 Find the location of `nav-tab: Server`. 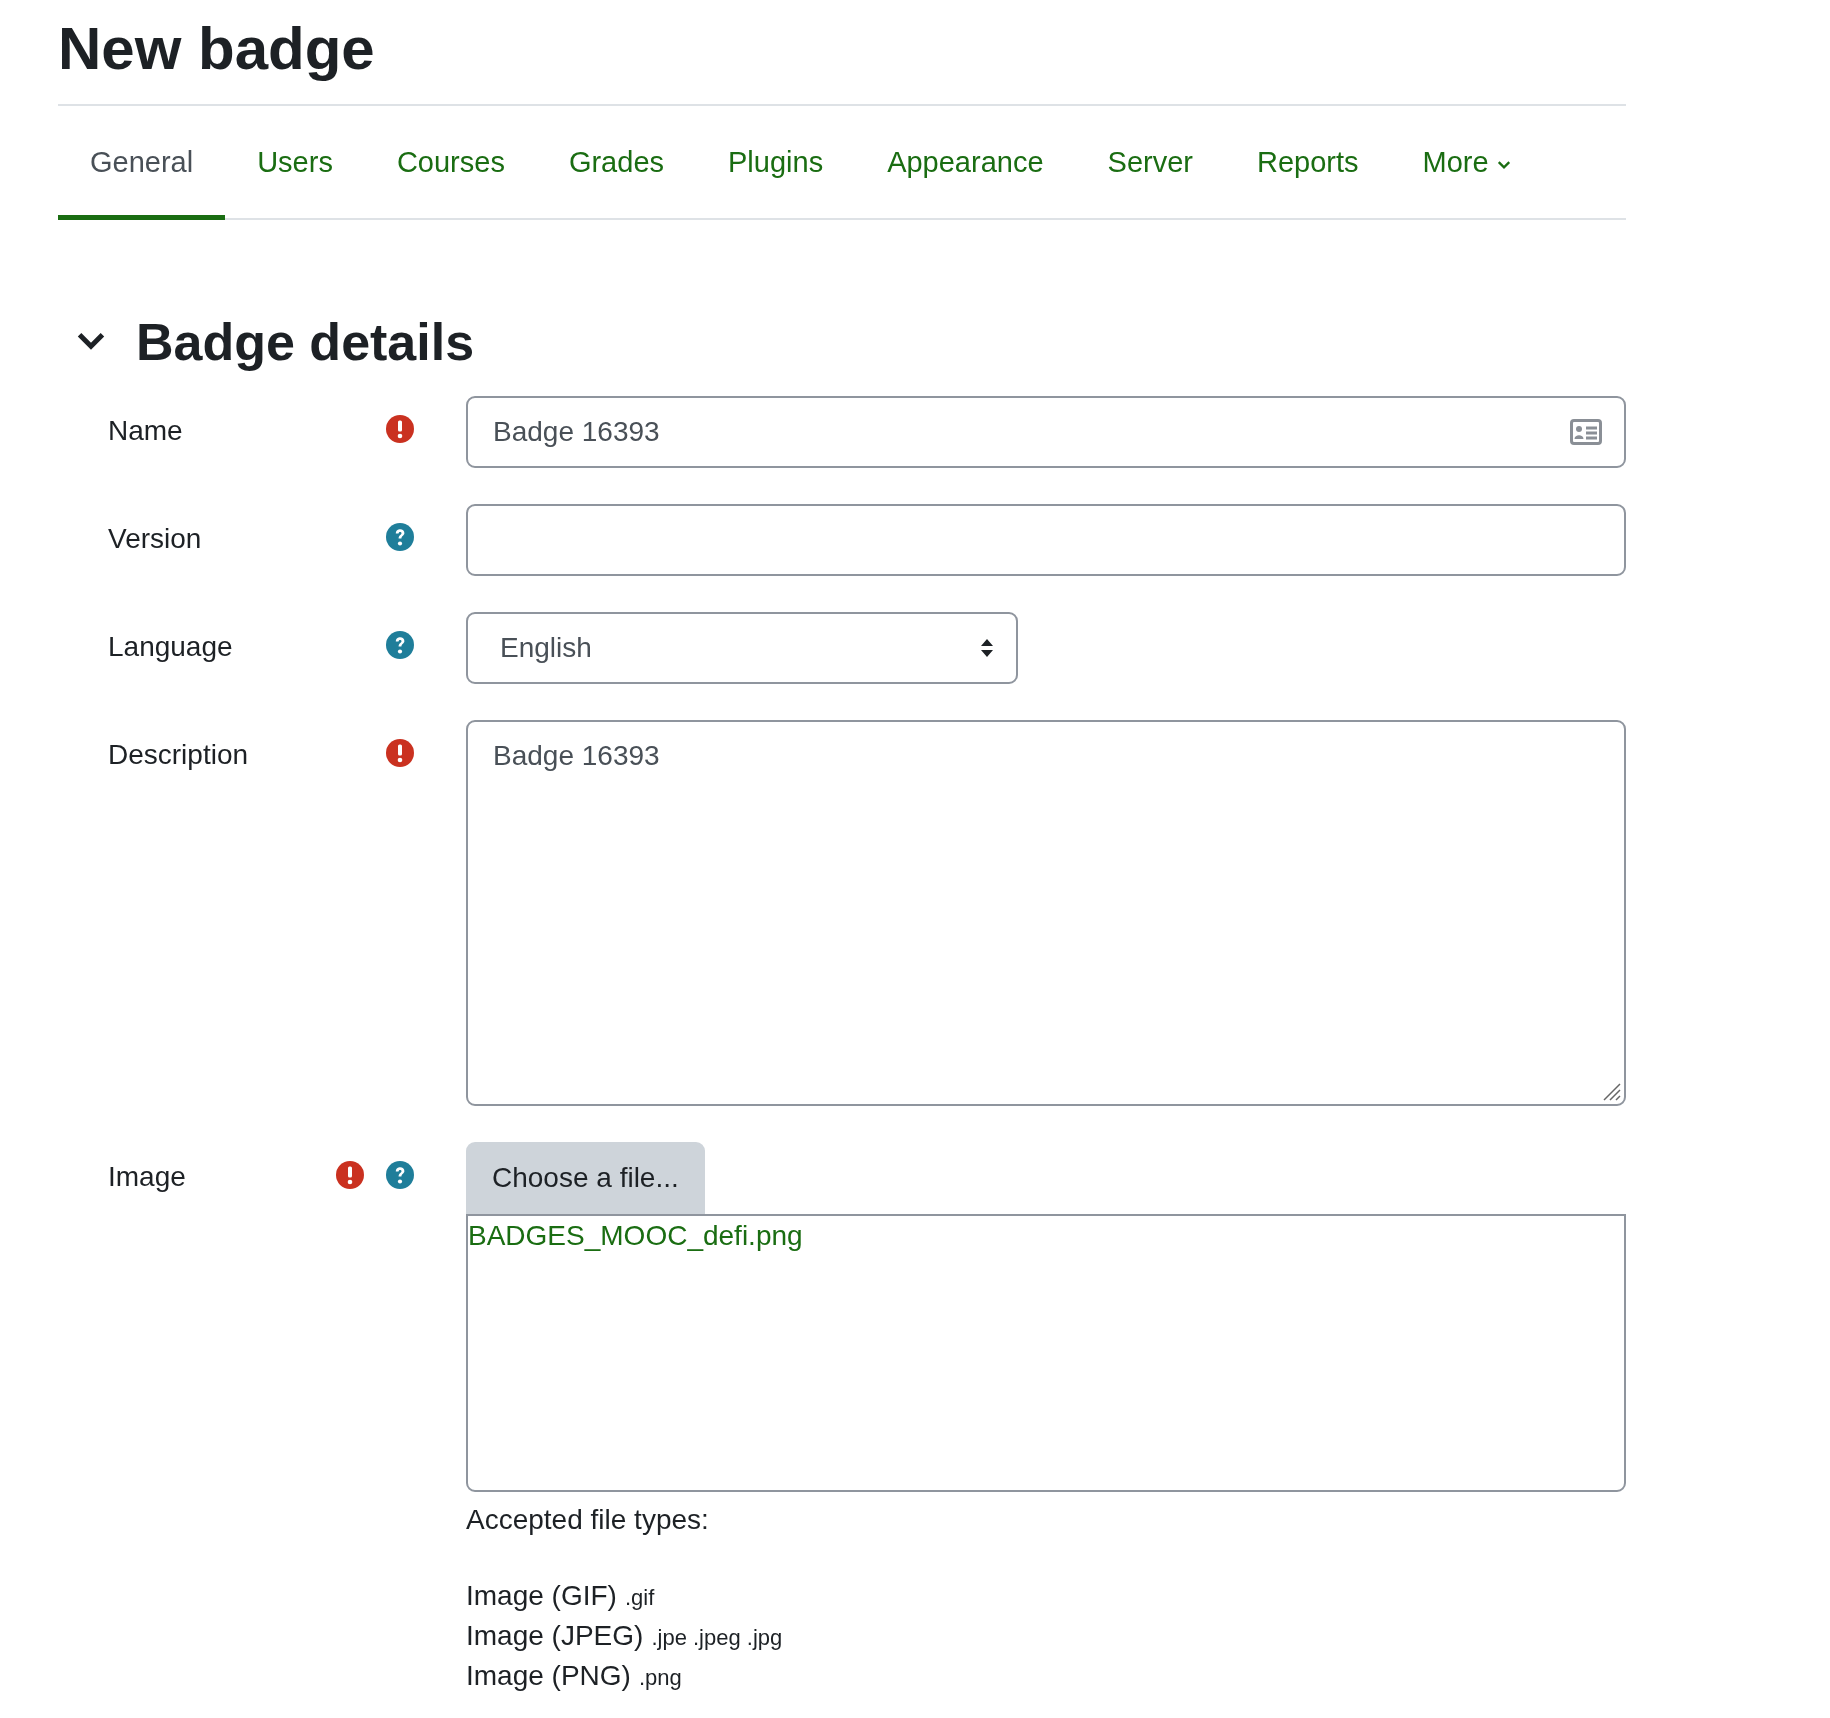

nav-tab: Server is located at coordinates (1150, 163).